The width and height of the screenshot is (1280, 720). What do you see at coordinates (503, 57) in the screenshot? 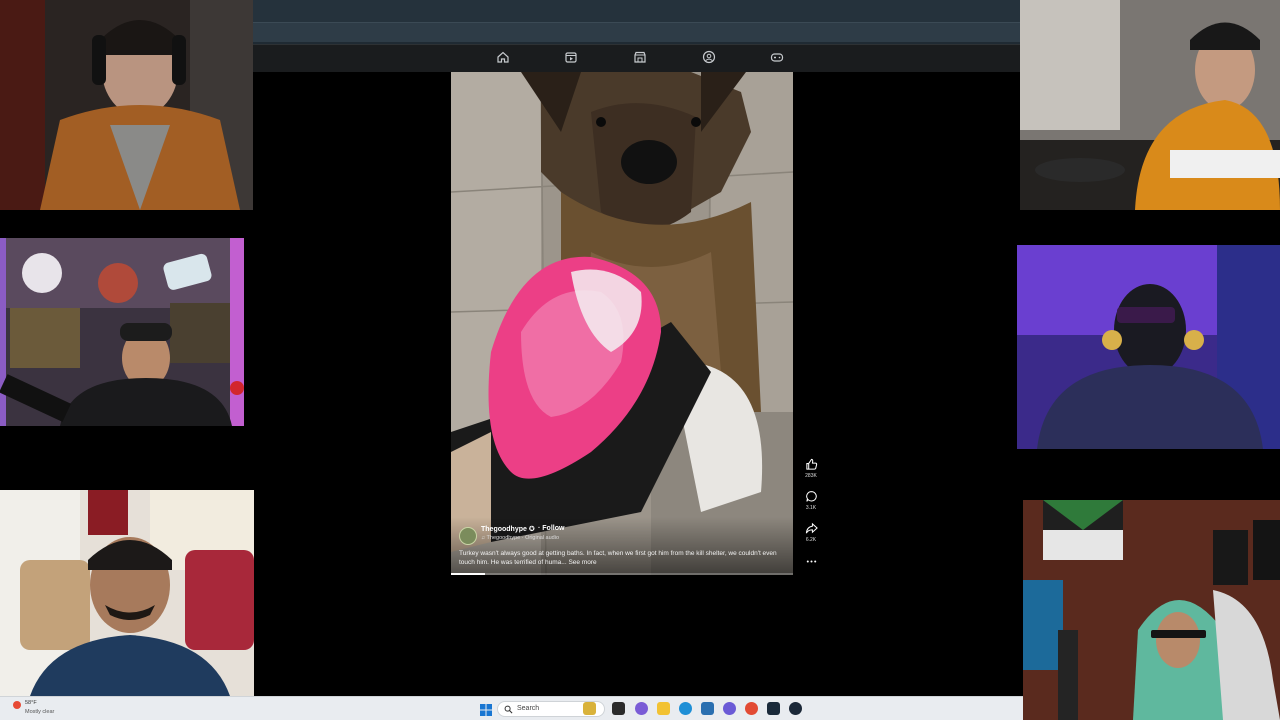
I see `home-icon` at bounding box center [503, 57].